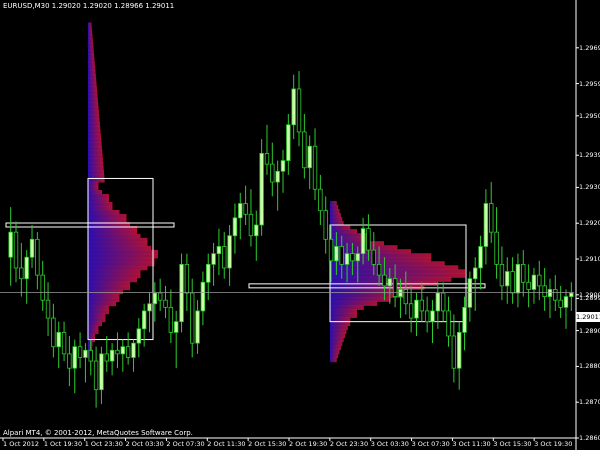  What do you see at coordinates (103, 444) in the screenshot?
I see `time-axis-label: 1 Oct 23:30` at bounding box center [103, 444].